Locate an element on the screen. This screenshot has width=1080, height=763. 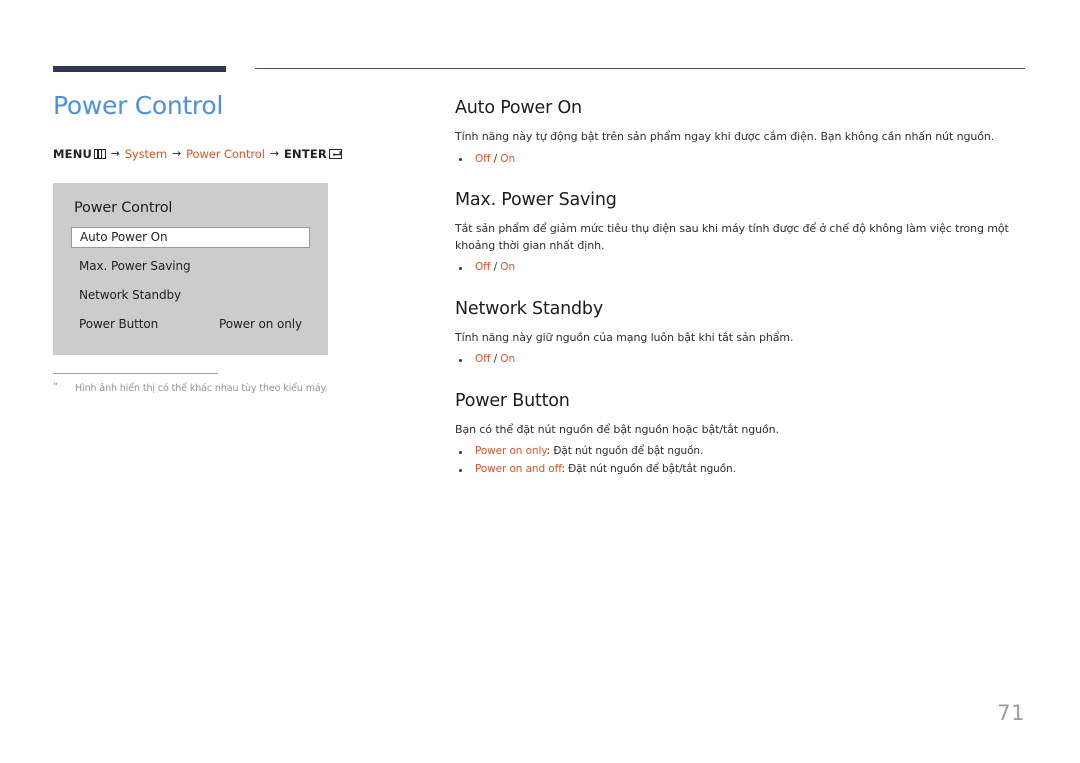
menu-grid-icon is located at coordinates (99, 153).